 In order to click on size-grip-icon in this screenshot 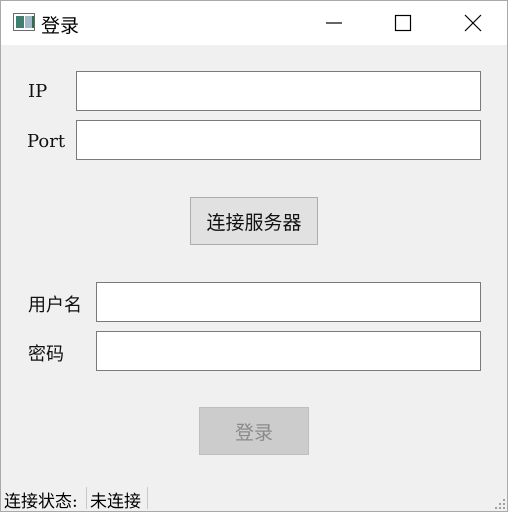, I will do `click(500, 504)`.